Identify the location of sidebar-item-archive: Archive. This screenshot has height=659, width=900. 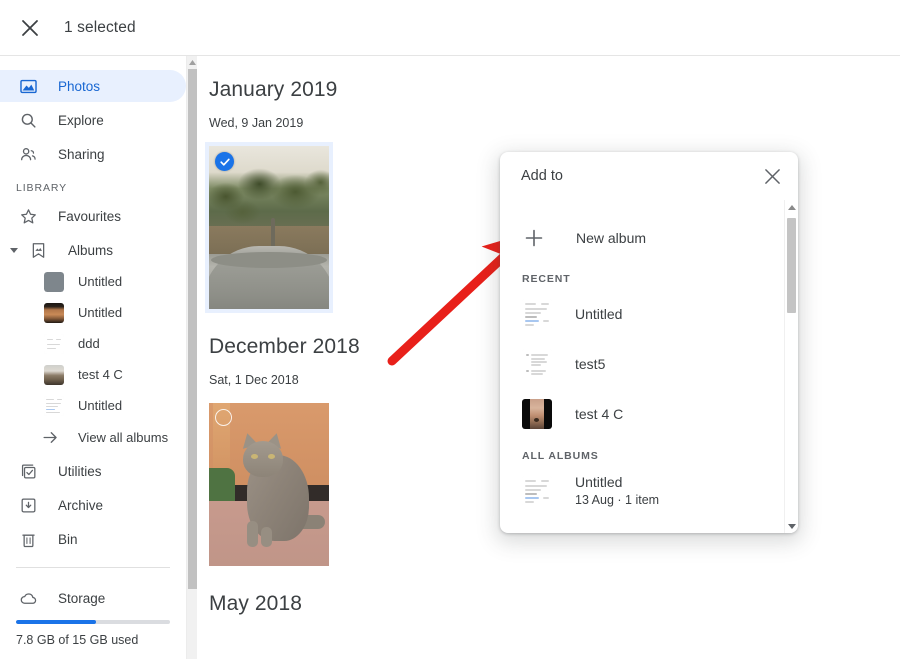
(93, 505).